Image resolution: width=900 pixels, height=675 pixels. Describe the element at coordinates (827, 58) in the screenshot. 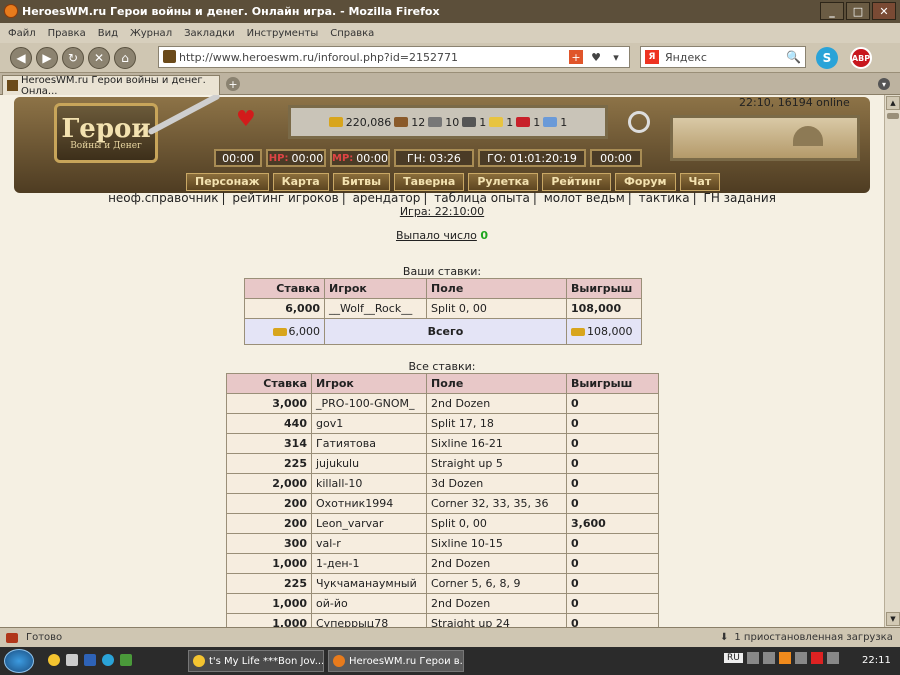

I see `skype-icon: S` at that location.